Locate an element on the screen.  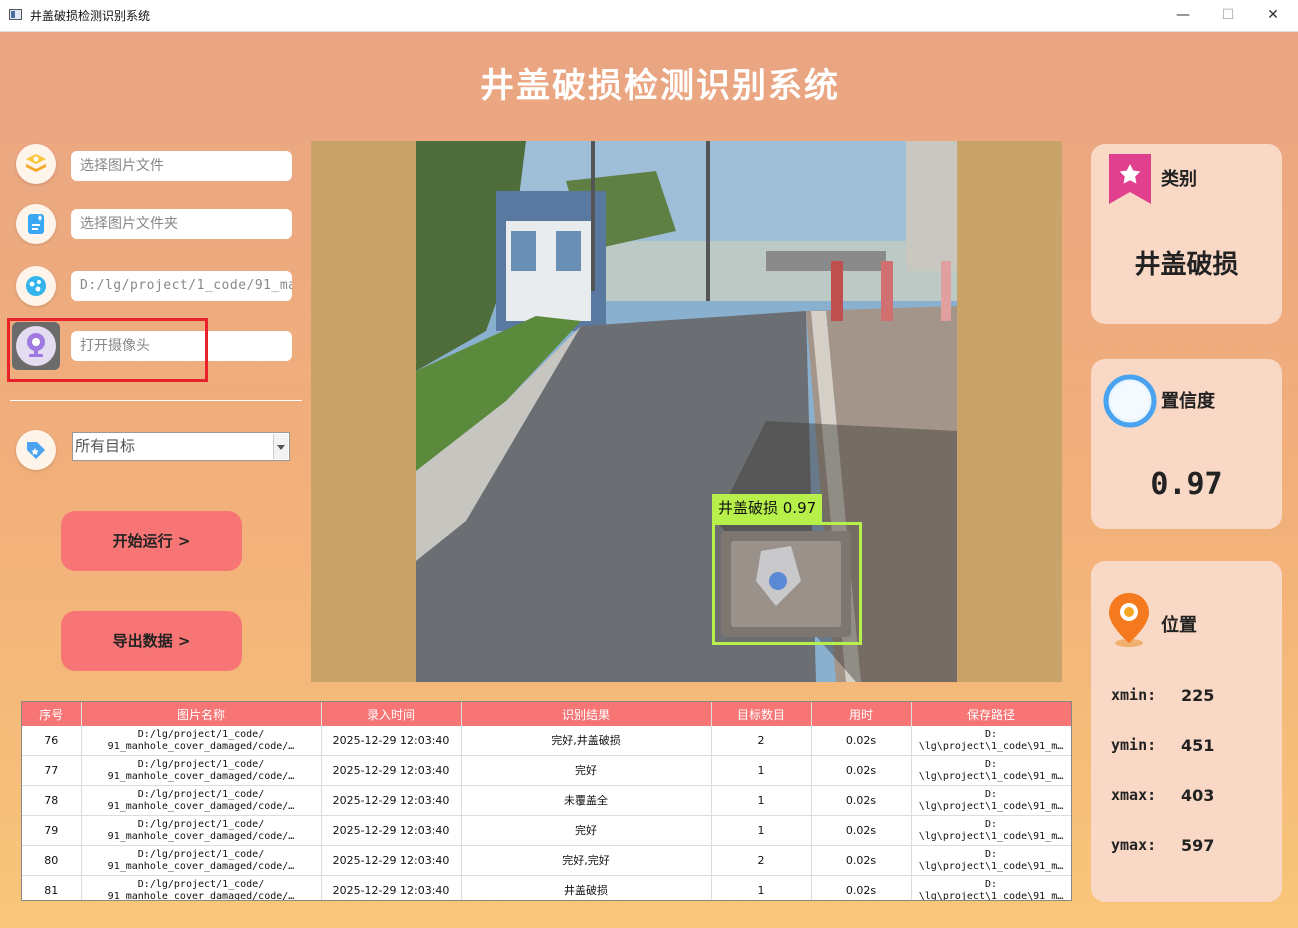
chevron-down-icon is located at coordinates (280, 446).